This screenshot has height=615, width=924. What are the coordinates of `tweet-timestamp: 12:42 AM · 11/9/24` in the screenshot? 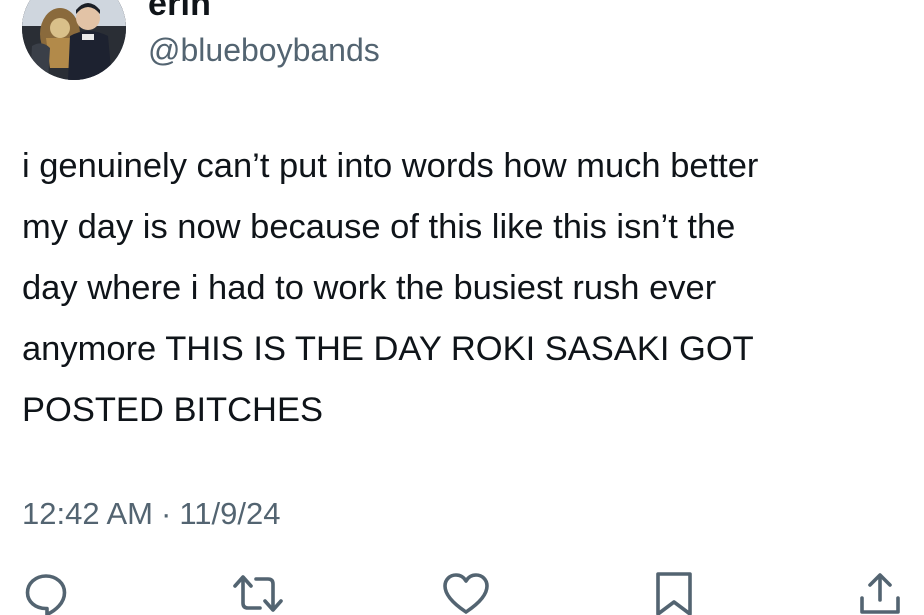 It's located at (151, 514).